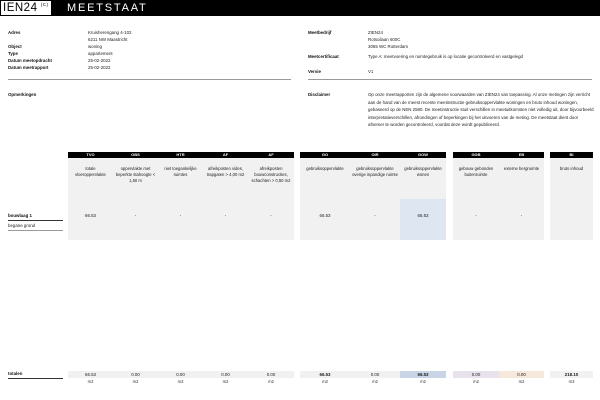 This screenshot has width=600, height=400. Describe the element at coordinates (30, 60) in the screenshot. I see `order-date-label: Datum meetopdracht` at that location.